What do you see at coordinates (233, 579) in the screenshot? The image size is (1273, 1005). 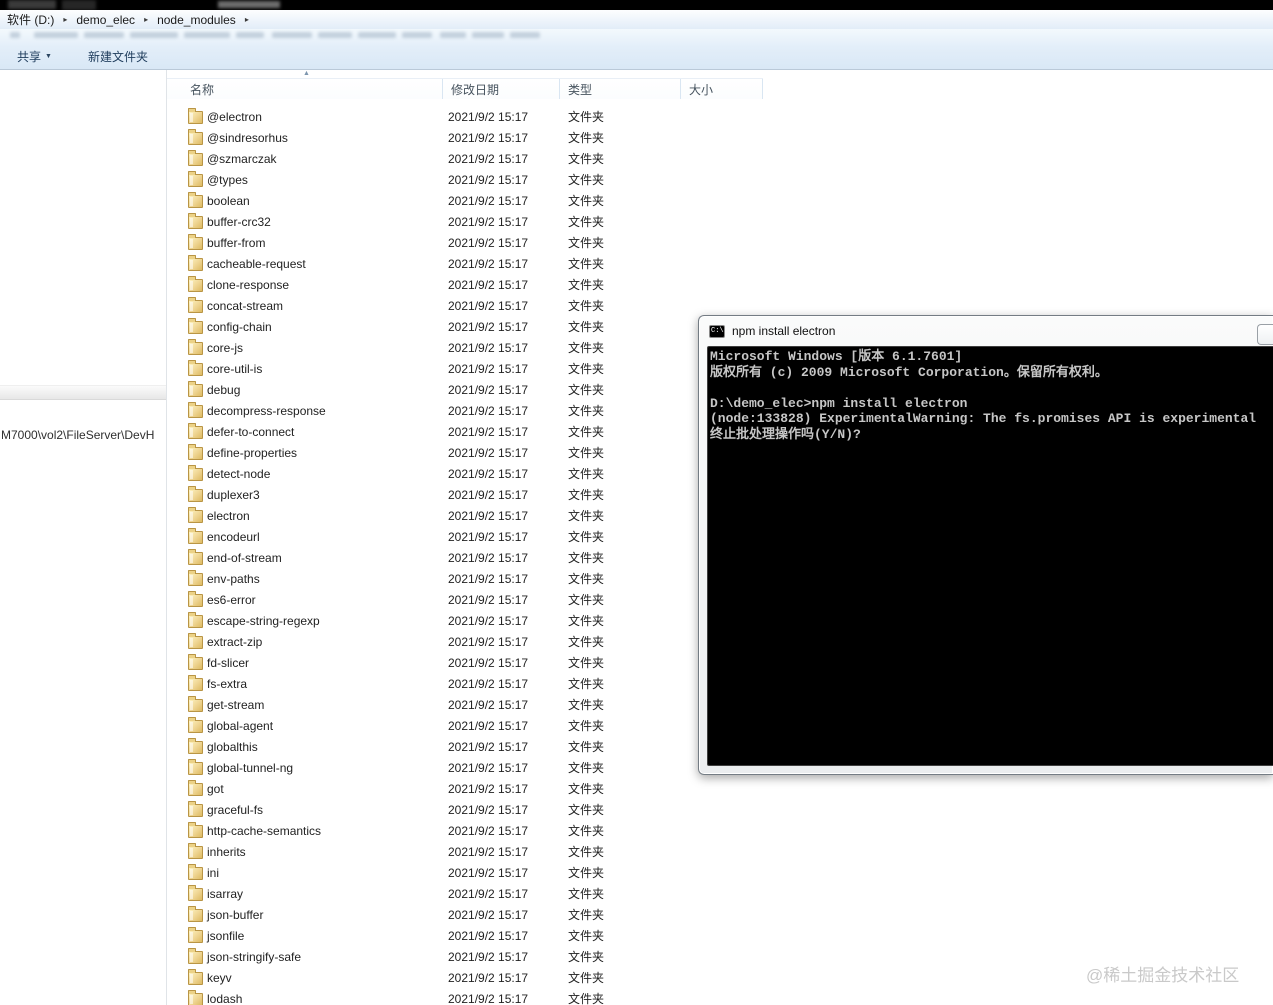 I see `cell-name: env-paths` at bounding box center [233, 579].